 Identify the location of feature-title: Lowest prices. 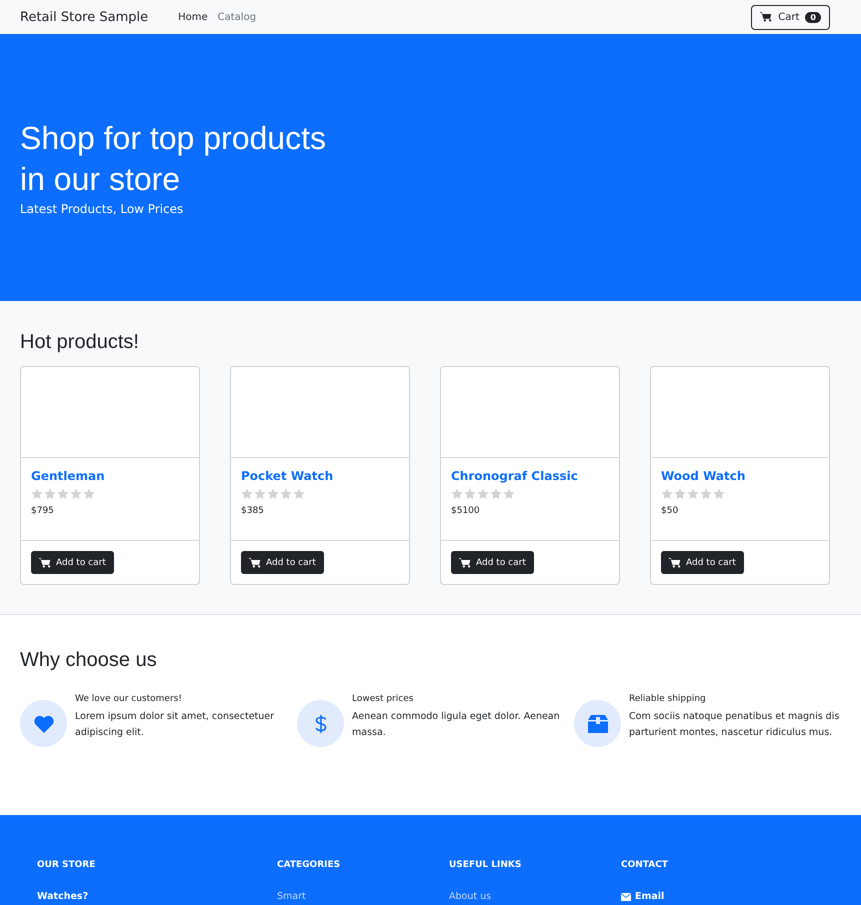
(383, 699).